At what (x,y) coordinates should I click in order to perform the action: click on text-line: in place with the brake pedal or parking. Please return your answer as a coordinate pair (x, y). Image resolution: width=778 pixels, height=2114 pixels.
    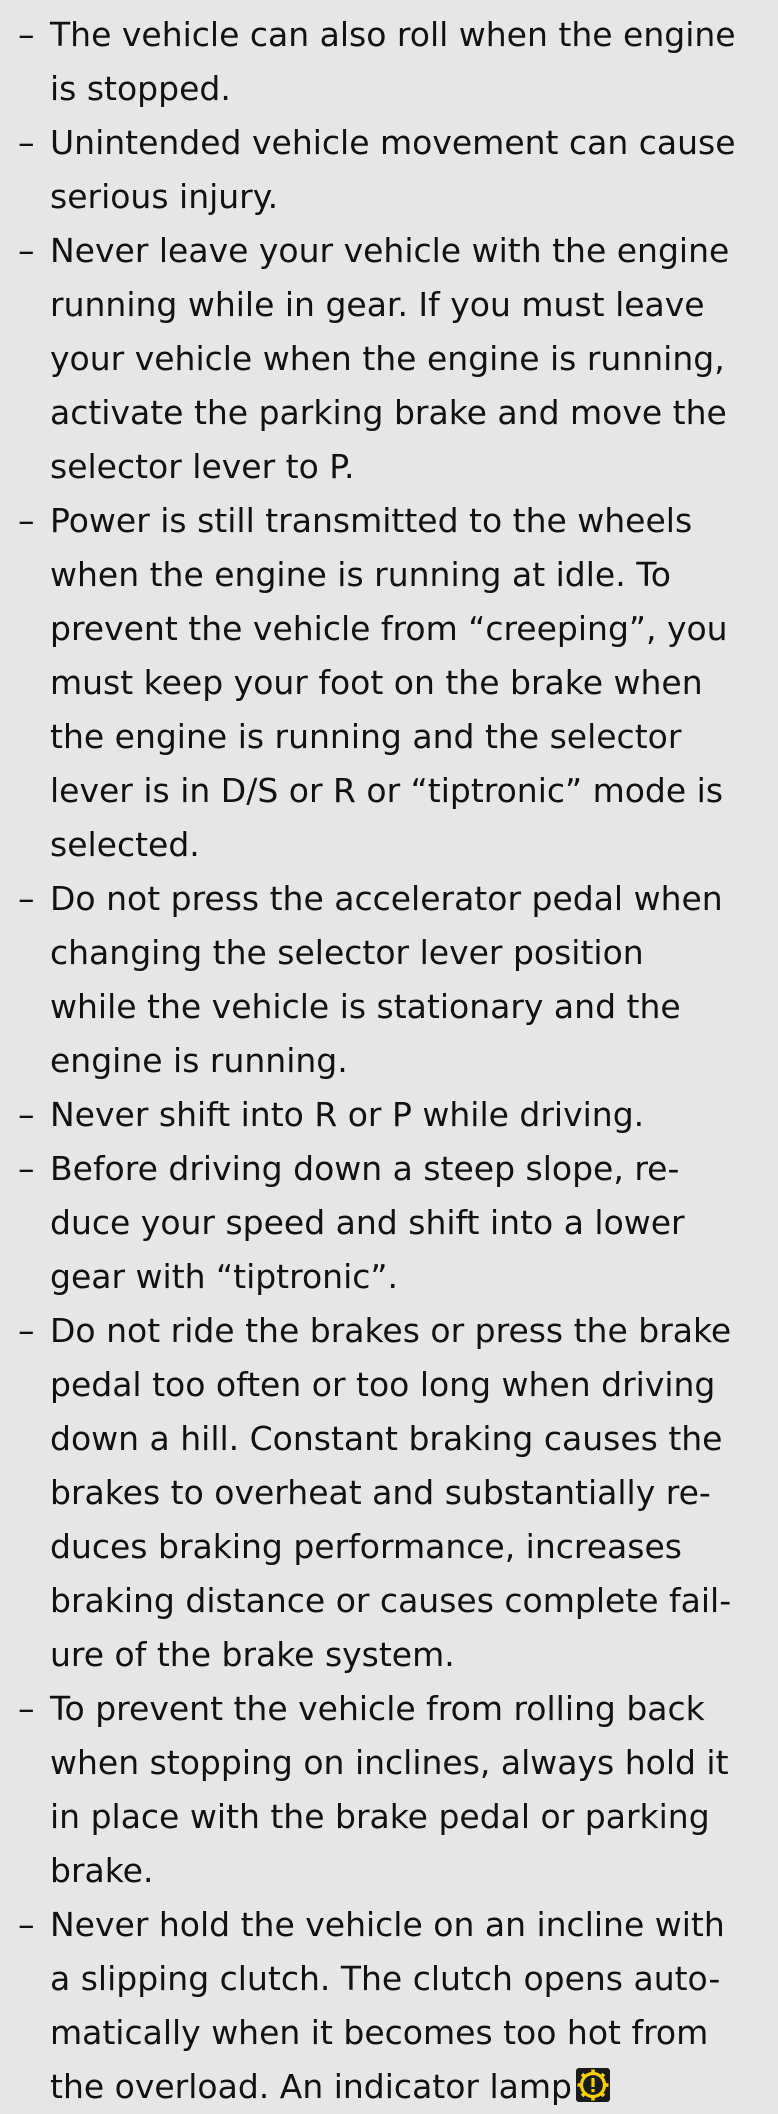
    Looking at the image, I should click on (380, 1816).